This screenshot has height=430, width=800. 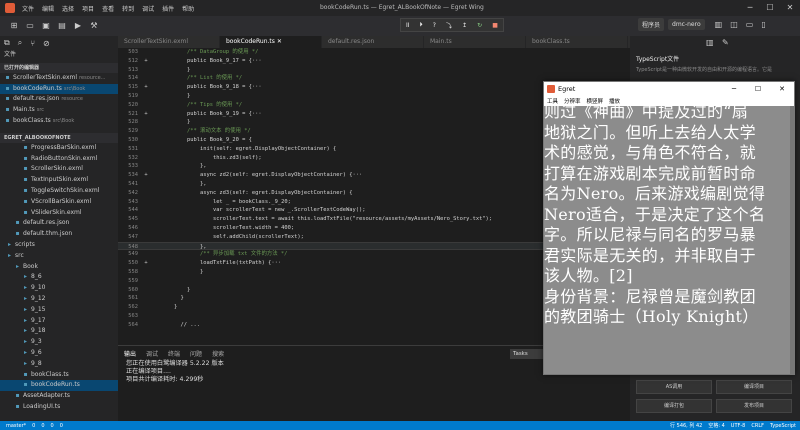 I want to click on tree-item: ▸ src, so click(x=59, y=256).